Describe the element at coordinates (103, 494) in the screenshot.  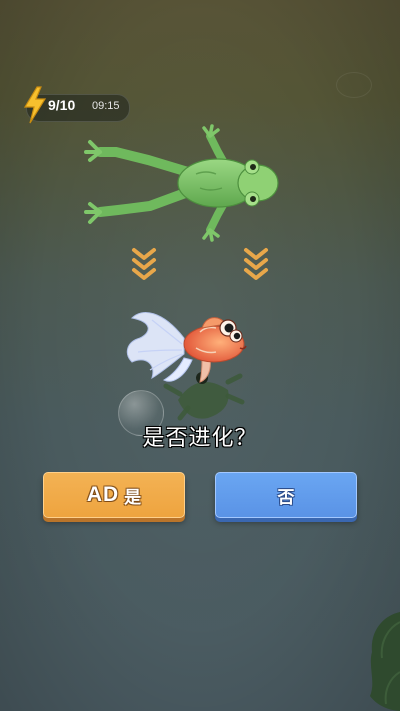
I see `ad-tag: AD` at that location.